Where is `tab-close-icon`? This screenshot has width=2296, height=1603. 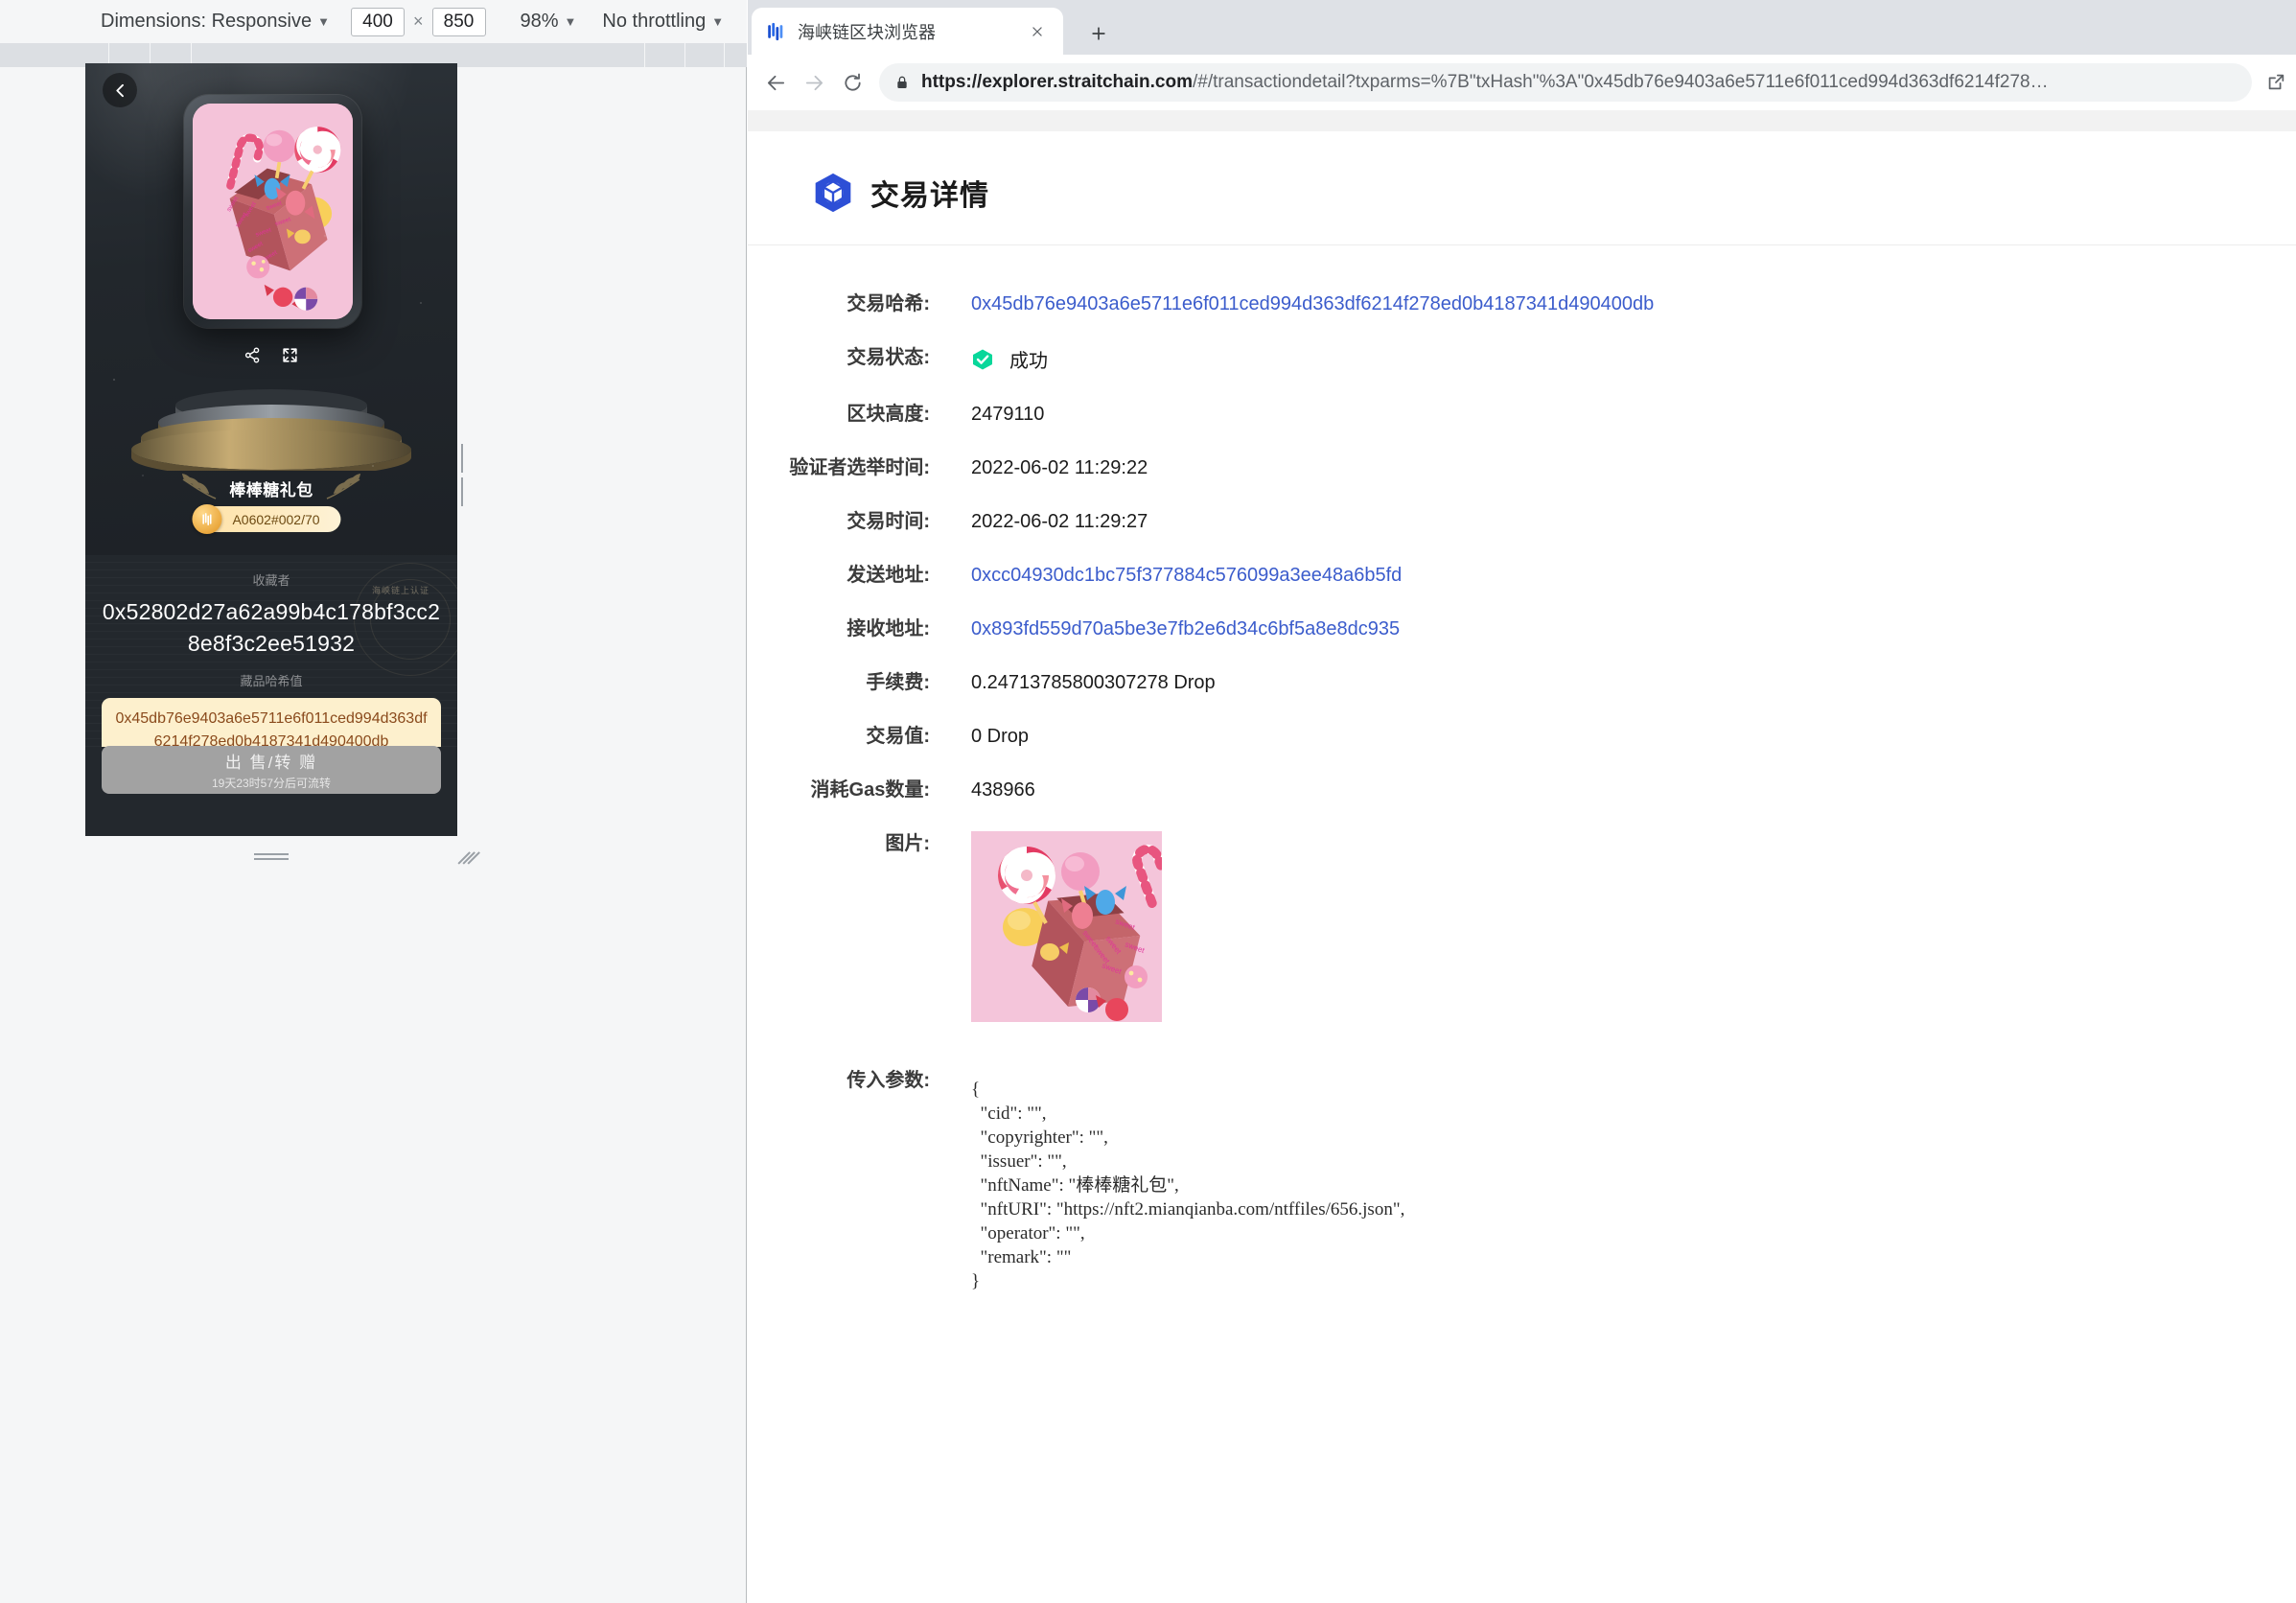
tab-close-icon is located at coordinates (1037, 32).